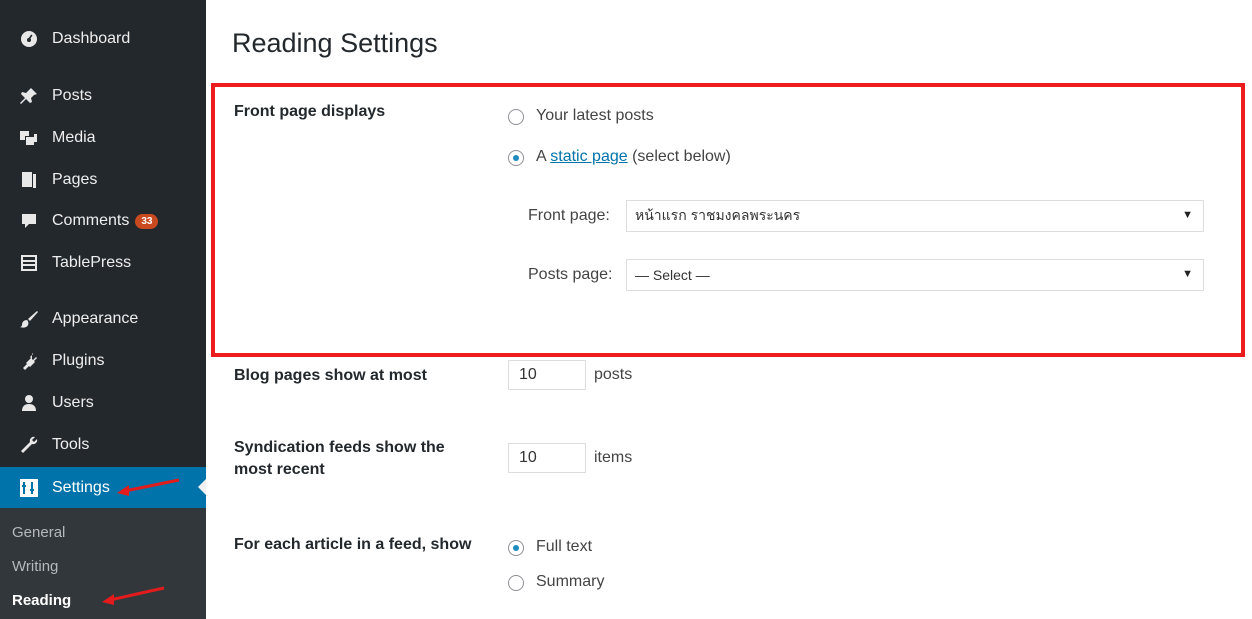  What do you see at coordinates (29, 445) in the screenshot?
I see `wrench-icon` at bounding box center [29, 445].